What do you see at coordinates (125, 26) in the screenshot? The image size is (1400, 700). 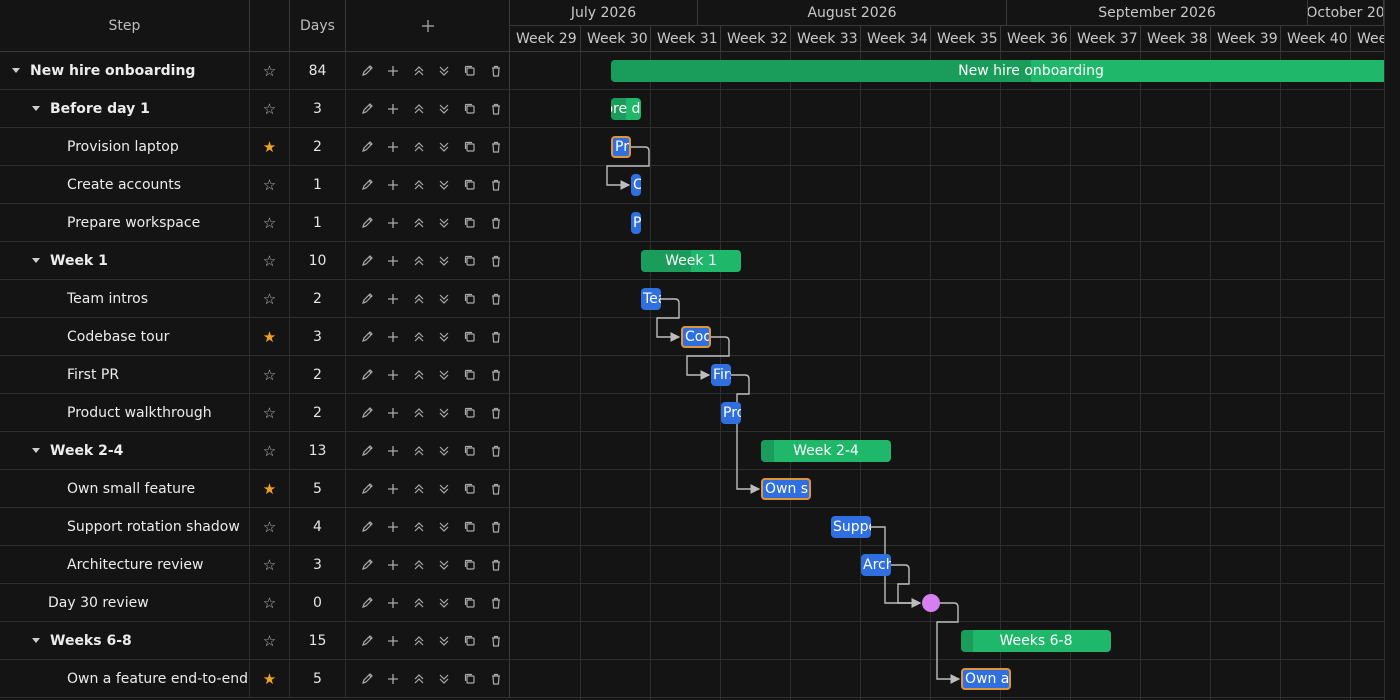 I see `column-header-step: Step` at bounding box center [125, 26].